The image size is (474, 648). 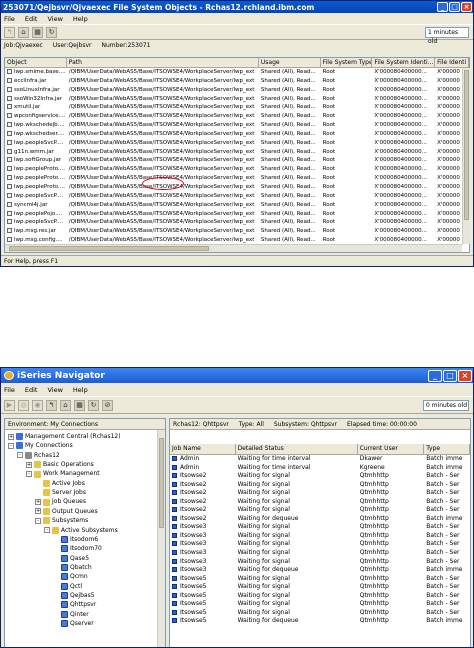 What do you see at coordinates (75, 539) in the screenshot?
I see `tree-node: Itsodom6` at bounding box center [75, 539].